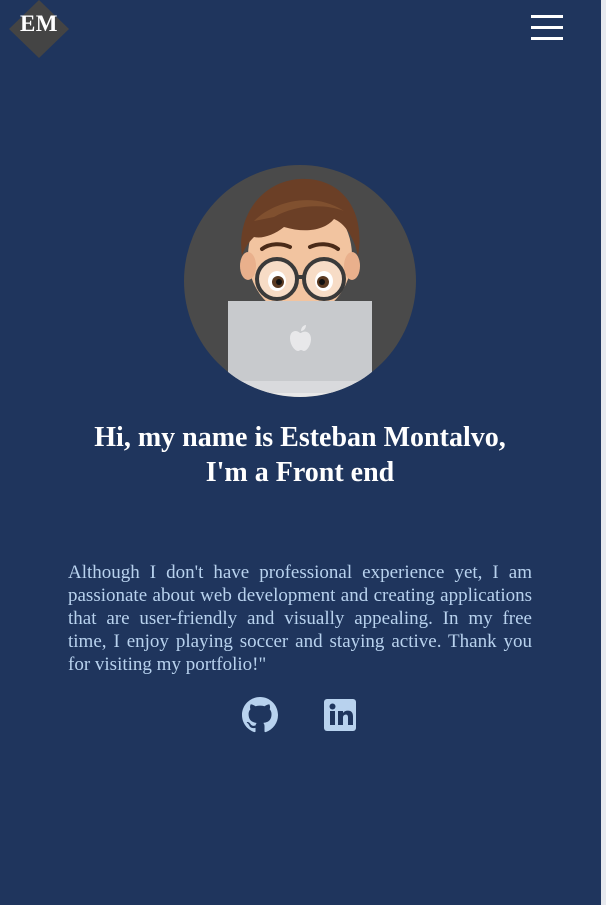 Image resolution: width=606 pixels, height=905 pixels. Describe the element at coordinates (39, 23) in the screenshot. I see `logo-text: EM` at that location.